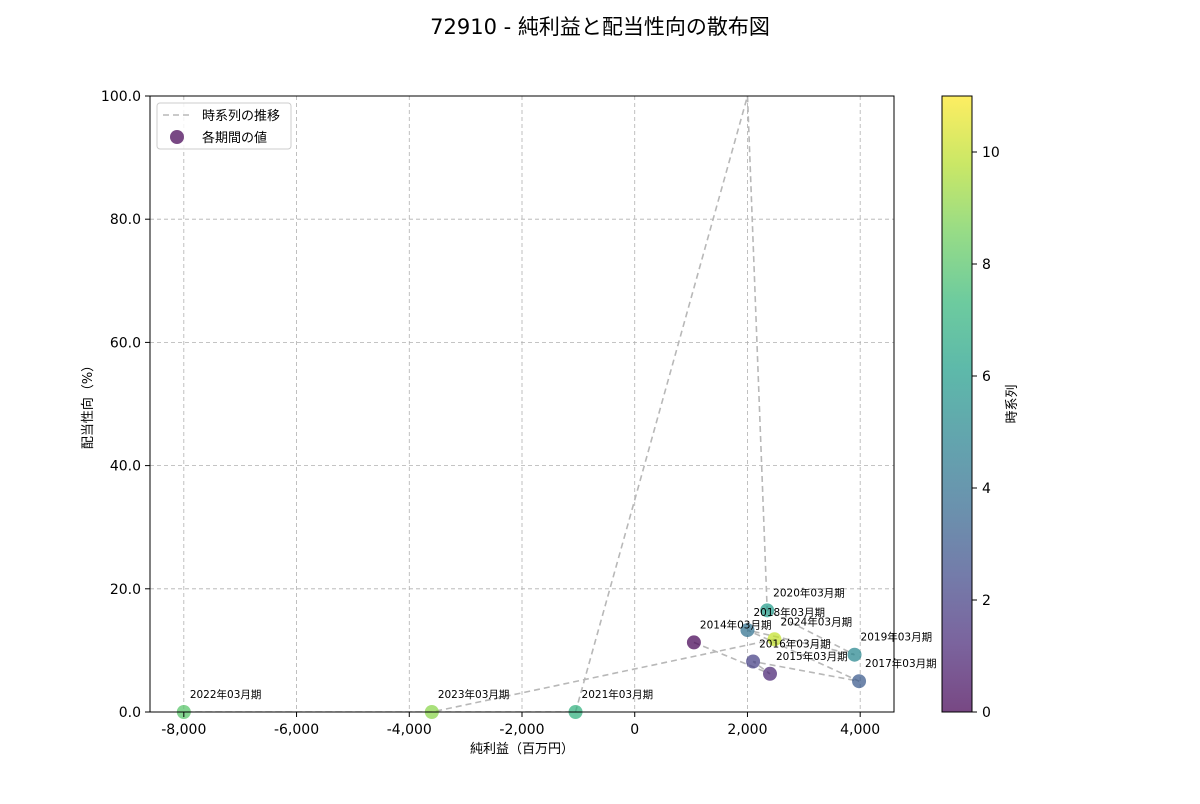  What do you see at coordinates (986, 713) in the screenshot?
I see `colorbar-tick-label: 0` at bounding box center [986, 713].